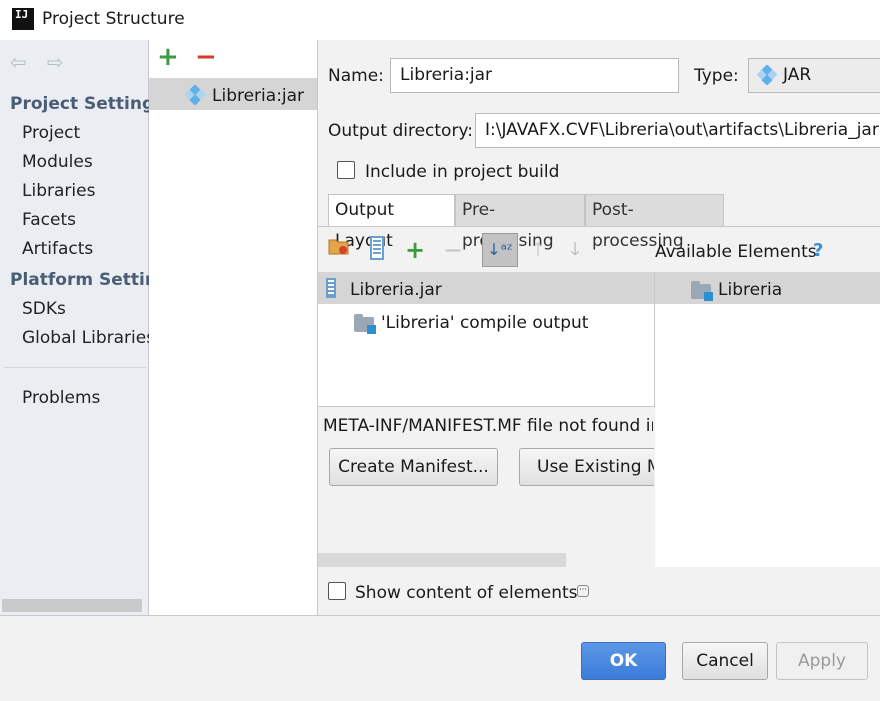 The height and width of the screenshot is (701, 880). Describe the element at coordinates (168, 57) in the screenshot. I see `plus-icon: +` at that location.